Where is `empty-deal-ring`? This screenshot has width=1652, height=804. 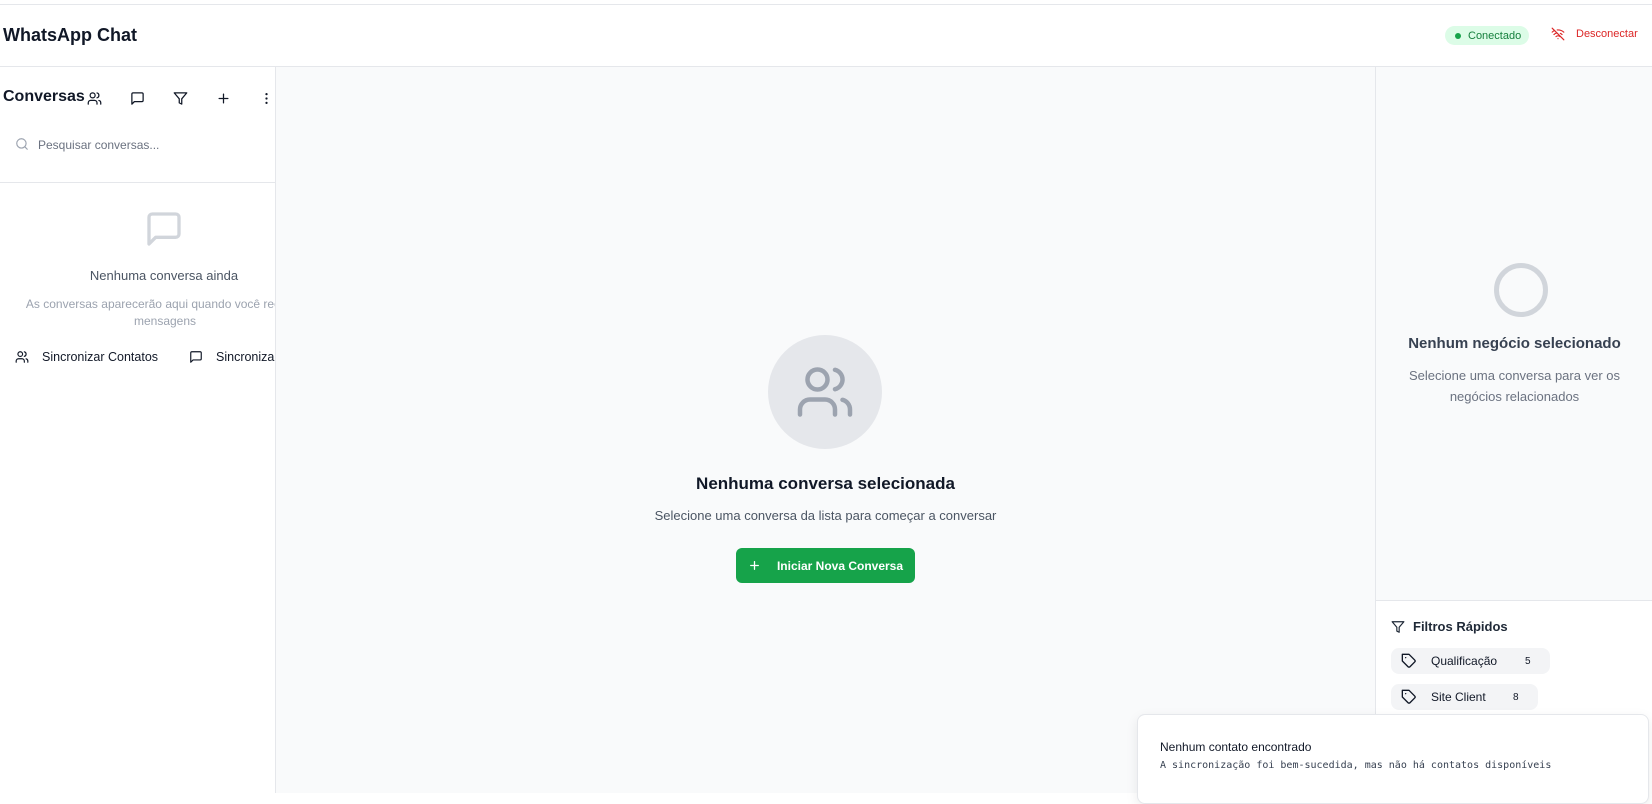 empty-deal-ring is located at coordinates (1521, 290).